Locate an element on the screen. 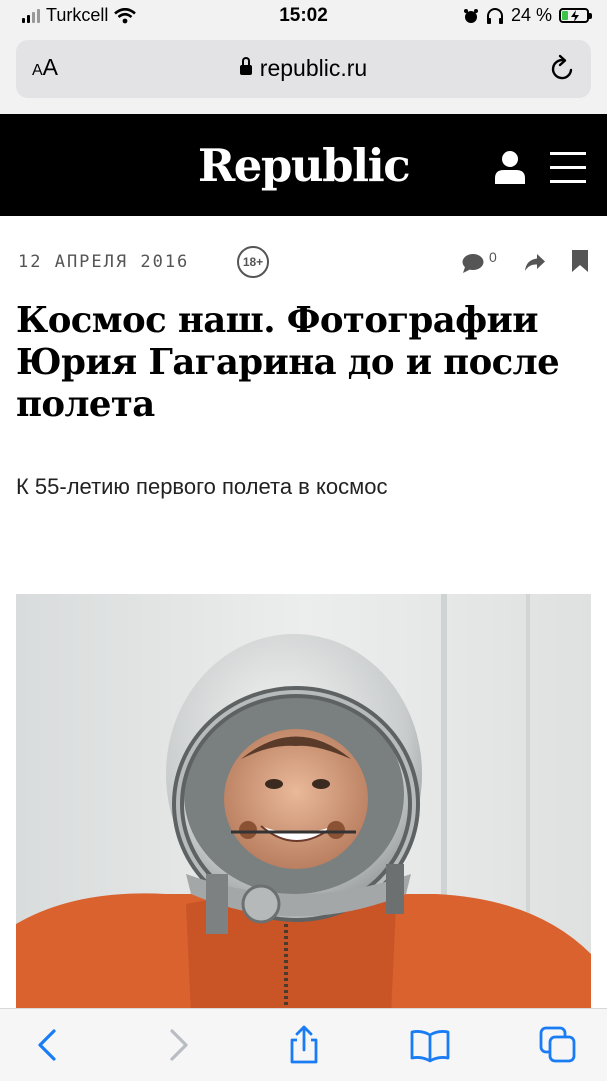  tabs-icon is located at coordinates (558, 1045).